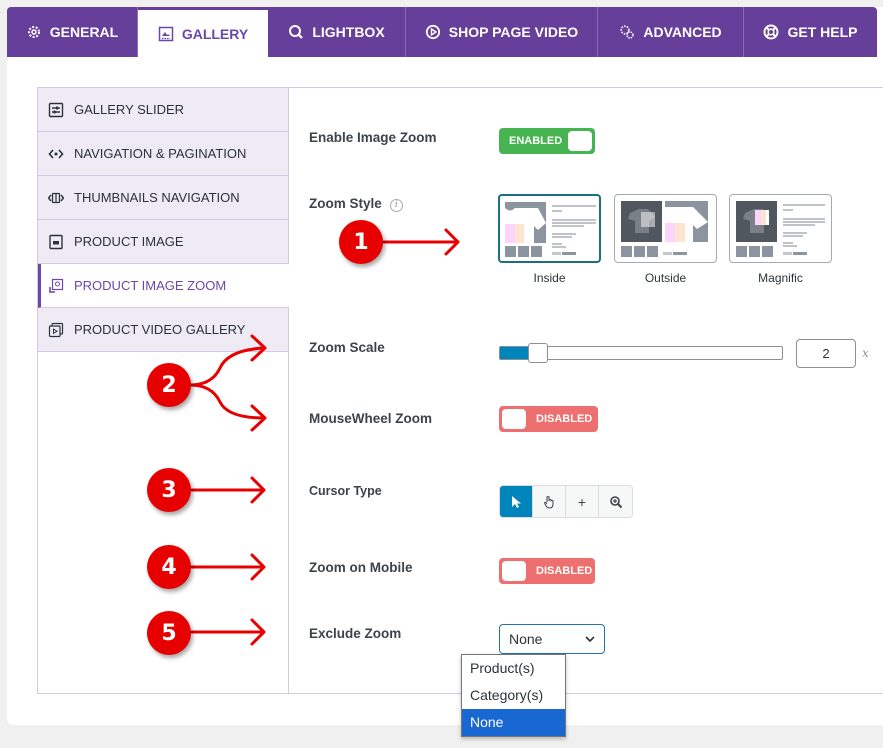 The image size is (883, 748). I want to click on zoom-scale-input: 2, so click(826, 353).